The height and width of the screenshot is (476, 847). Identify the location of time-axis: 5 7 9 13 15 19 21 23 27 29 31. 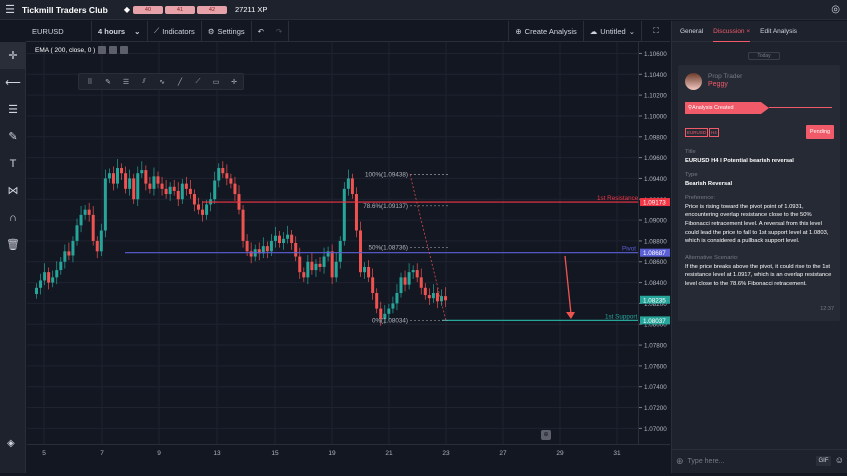
(348, 458).